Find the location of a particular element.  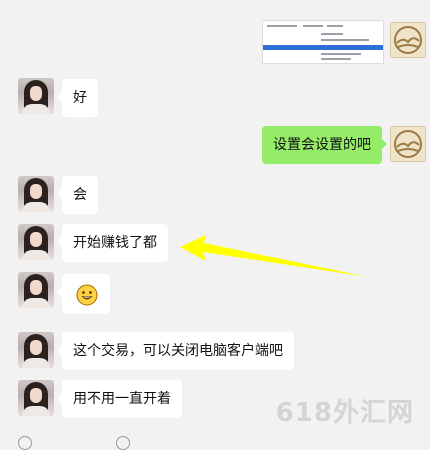

grinning-face-icon is located at coordinates (87, 295).